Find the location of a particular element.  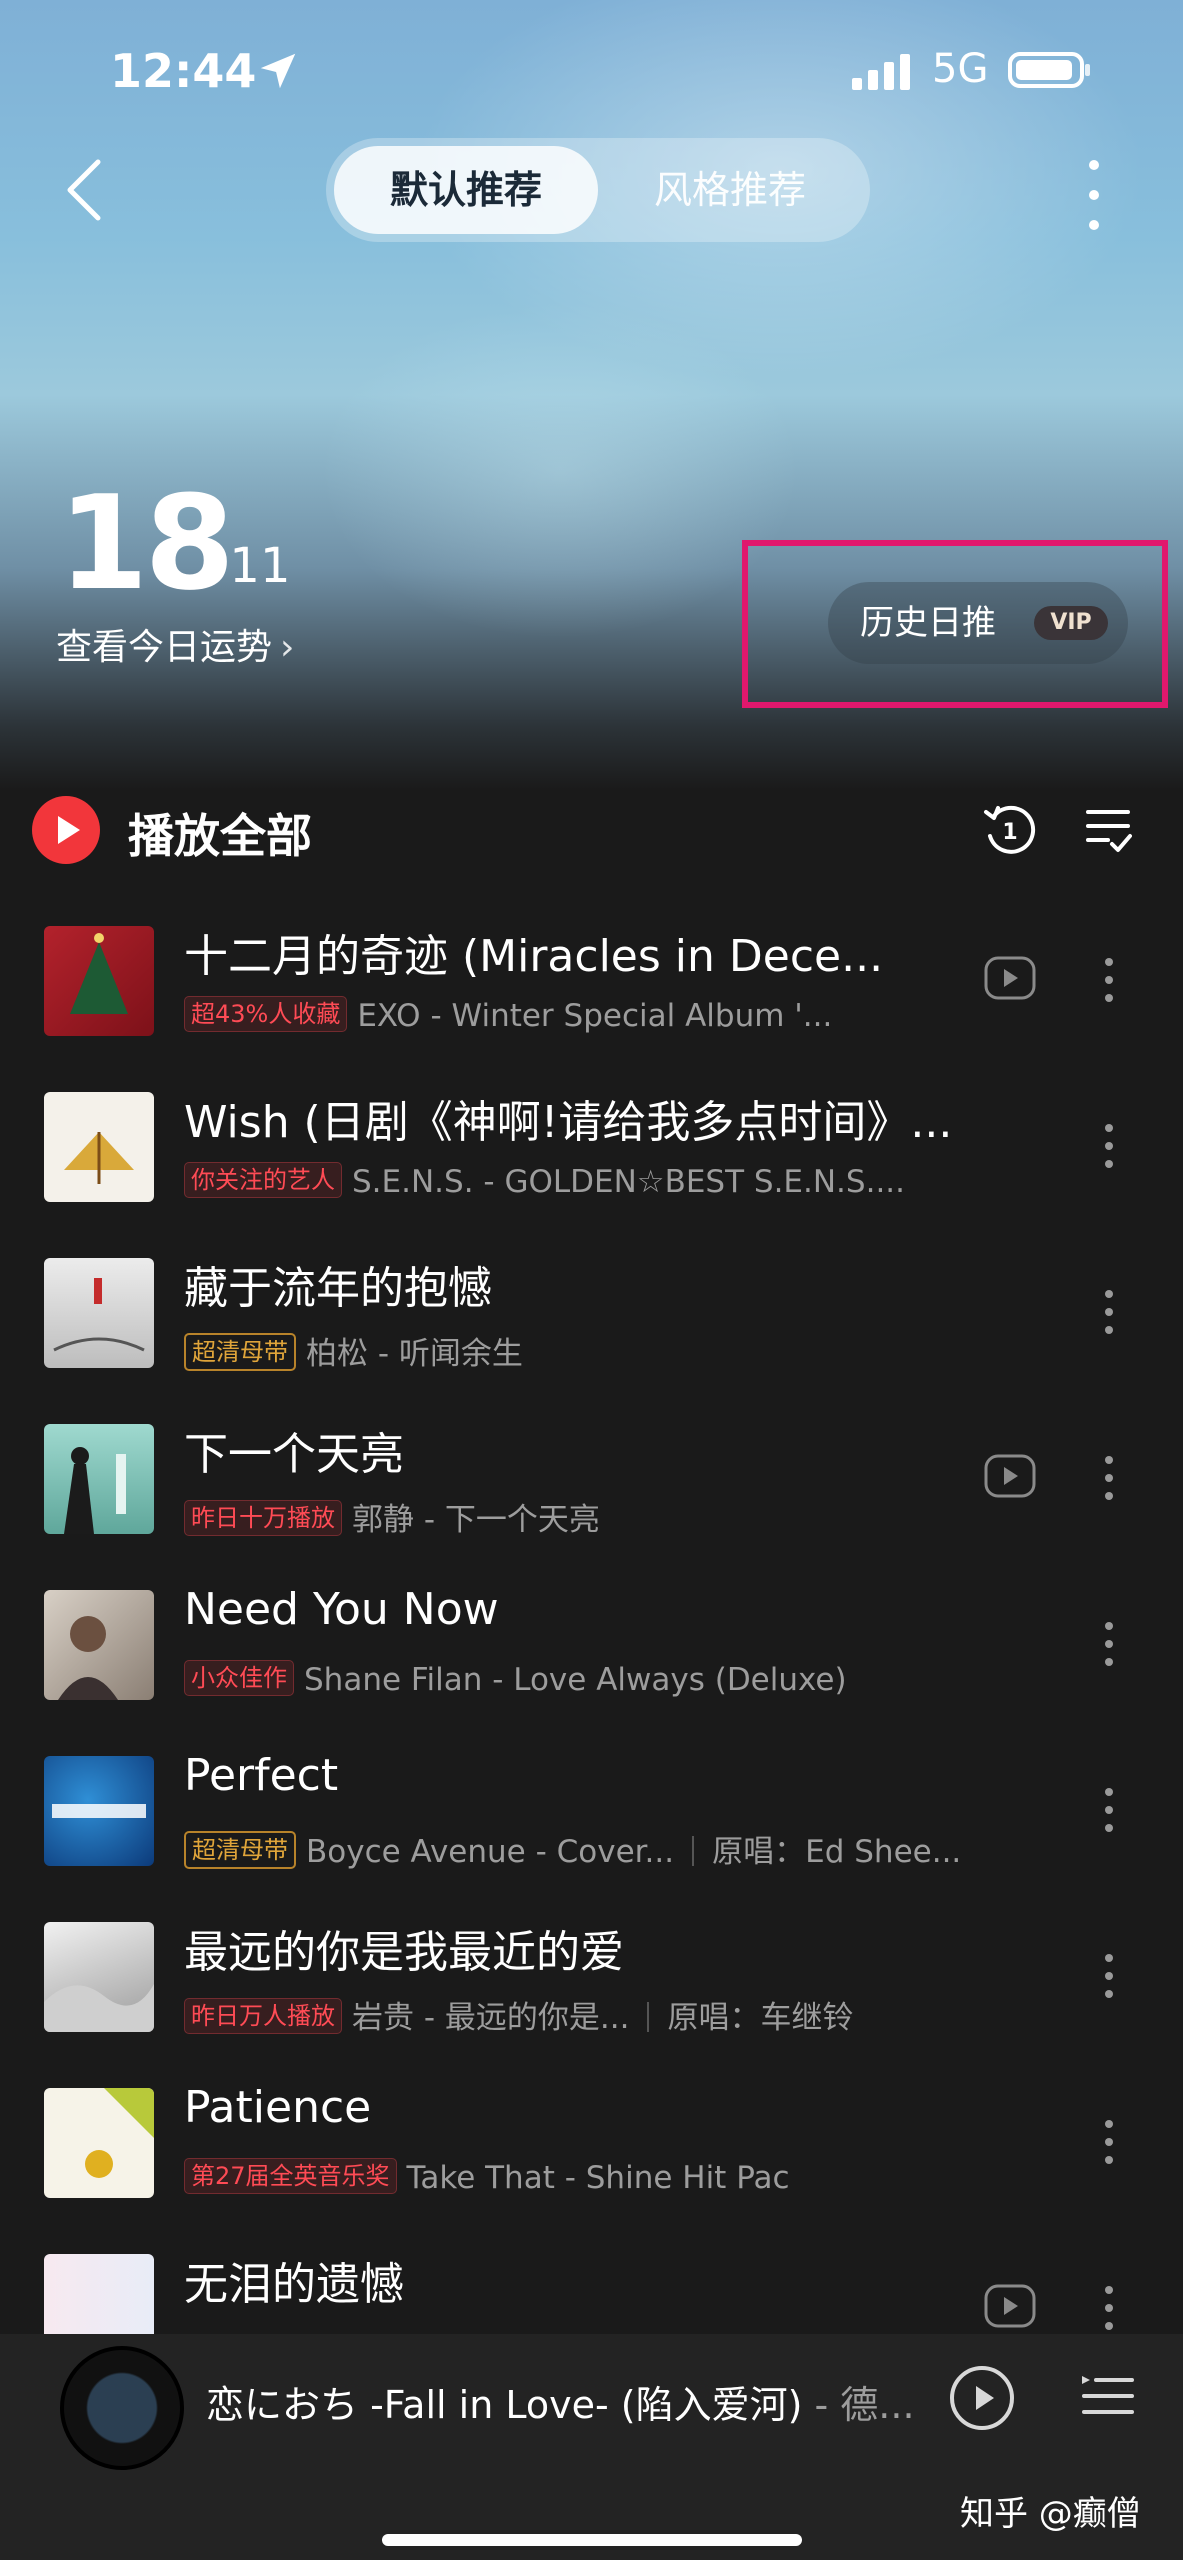

back-button is located at coordinates (86, 190).